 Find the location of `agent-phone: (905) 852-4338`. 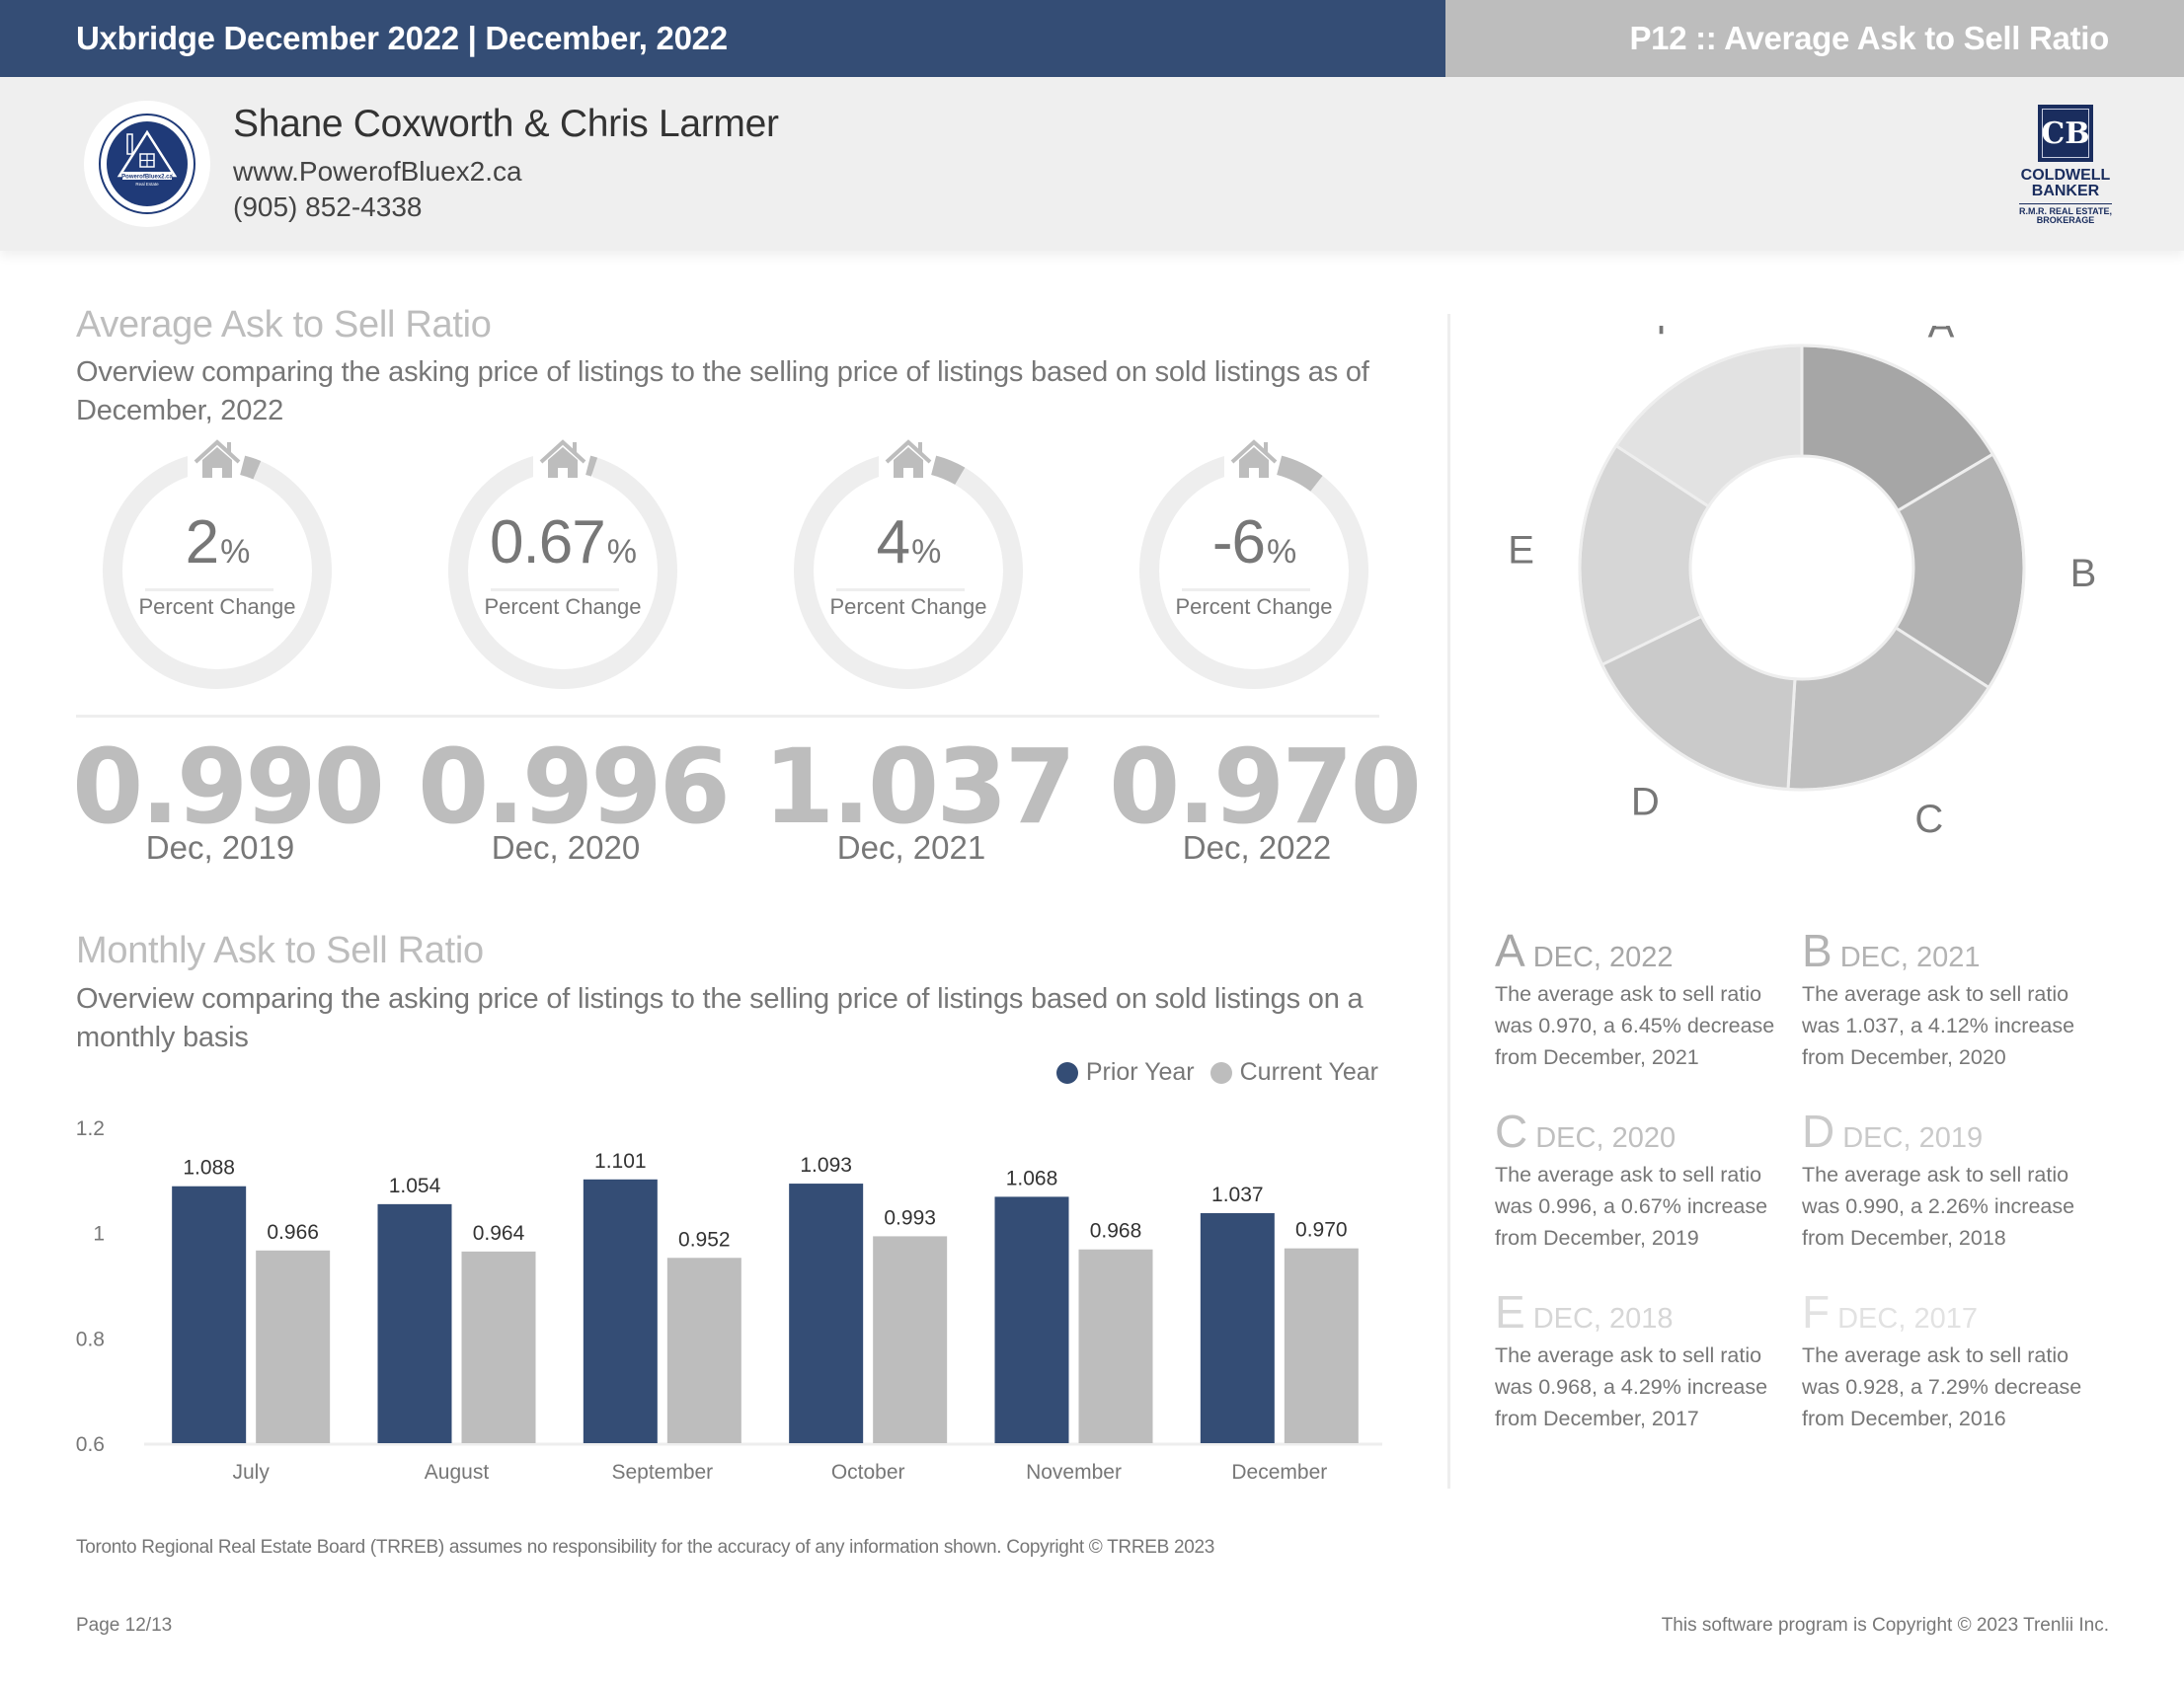

agent-phone: (905) 852-4338 is located at coordinates (328, 207).